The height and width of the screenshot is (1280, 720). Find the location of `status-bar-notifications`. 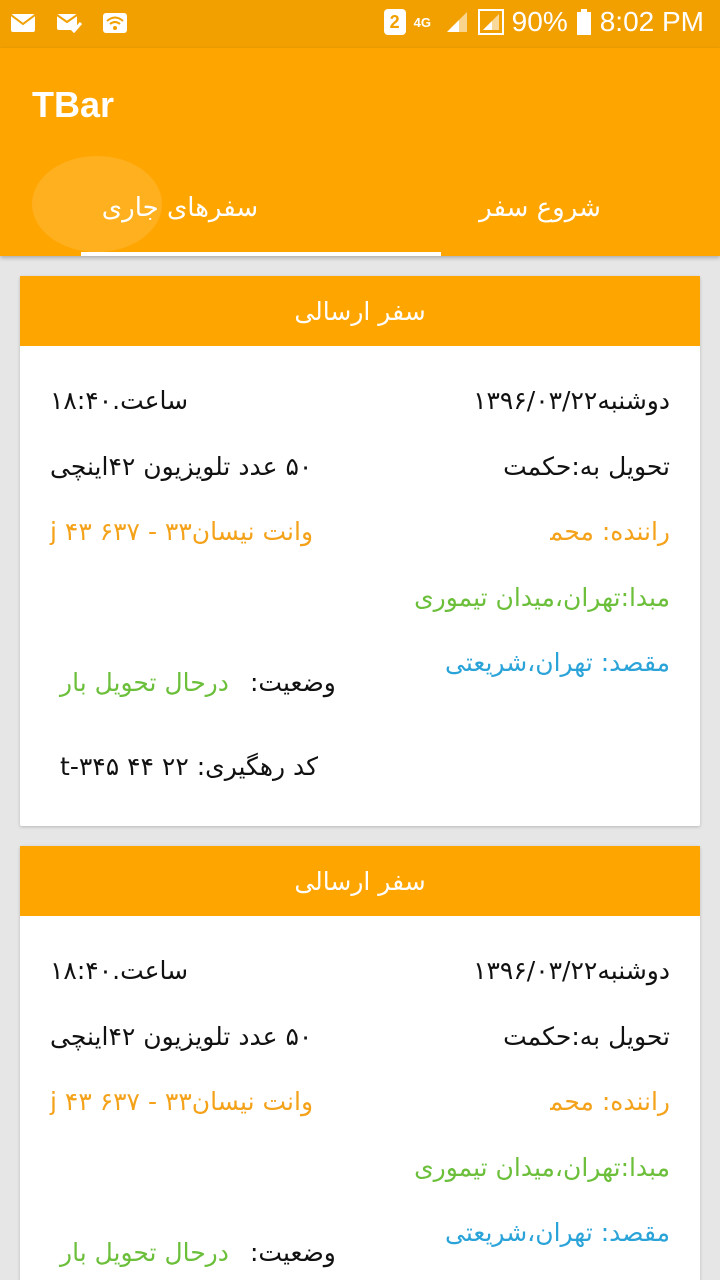

status-bar-notifications is located at coordinates (69, 23).